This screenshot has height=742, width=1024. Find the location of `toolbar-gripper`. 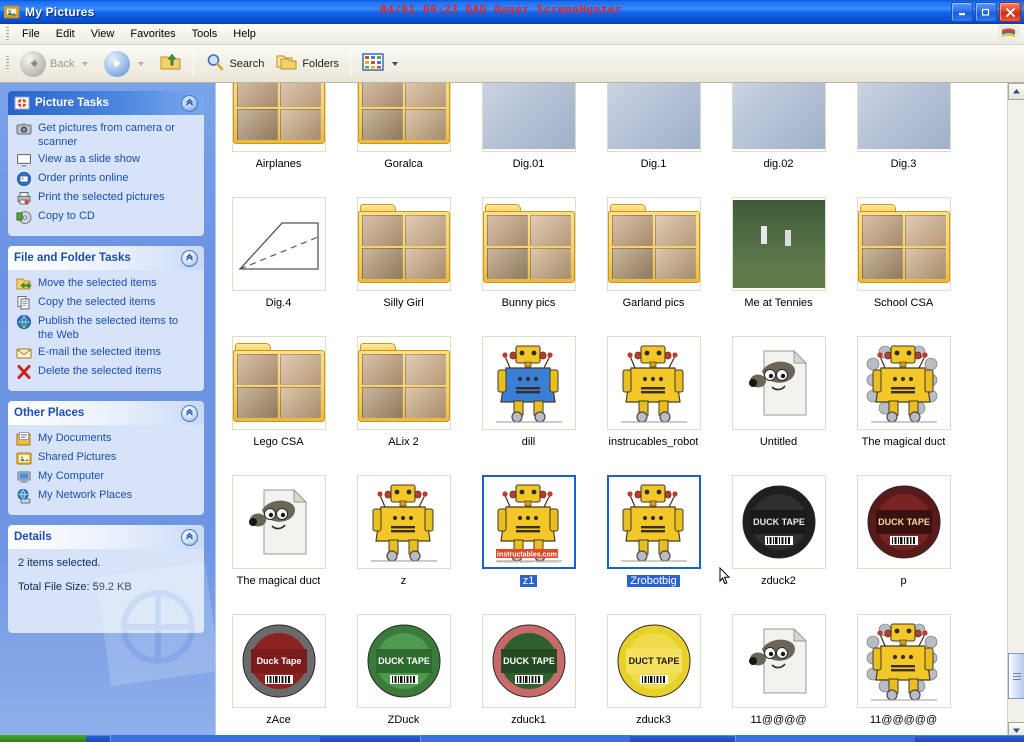

toolbar-gripper is located at coordinates (7, 63).